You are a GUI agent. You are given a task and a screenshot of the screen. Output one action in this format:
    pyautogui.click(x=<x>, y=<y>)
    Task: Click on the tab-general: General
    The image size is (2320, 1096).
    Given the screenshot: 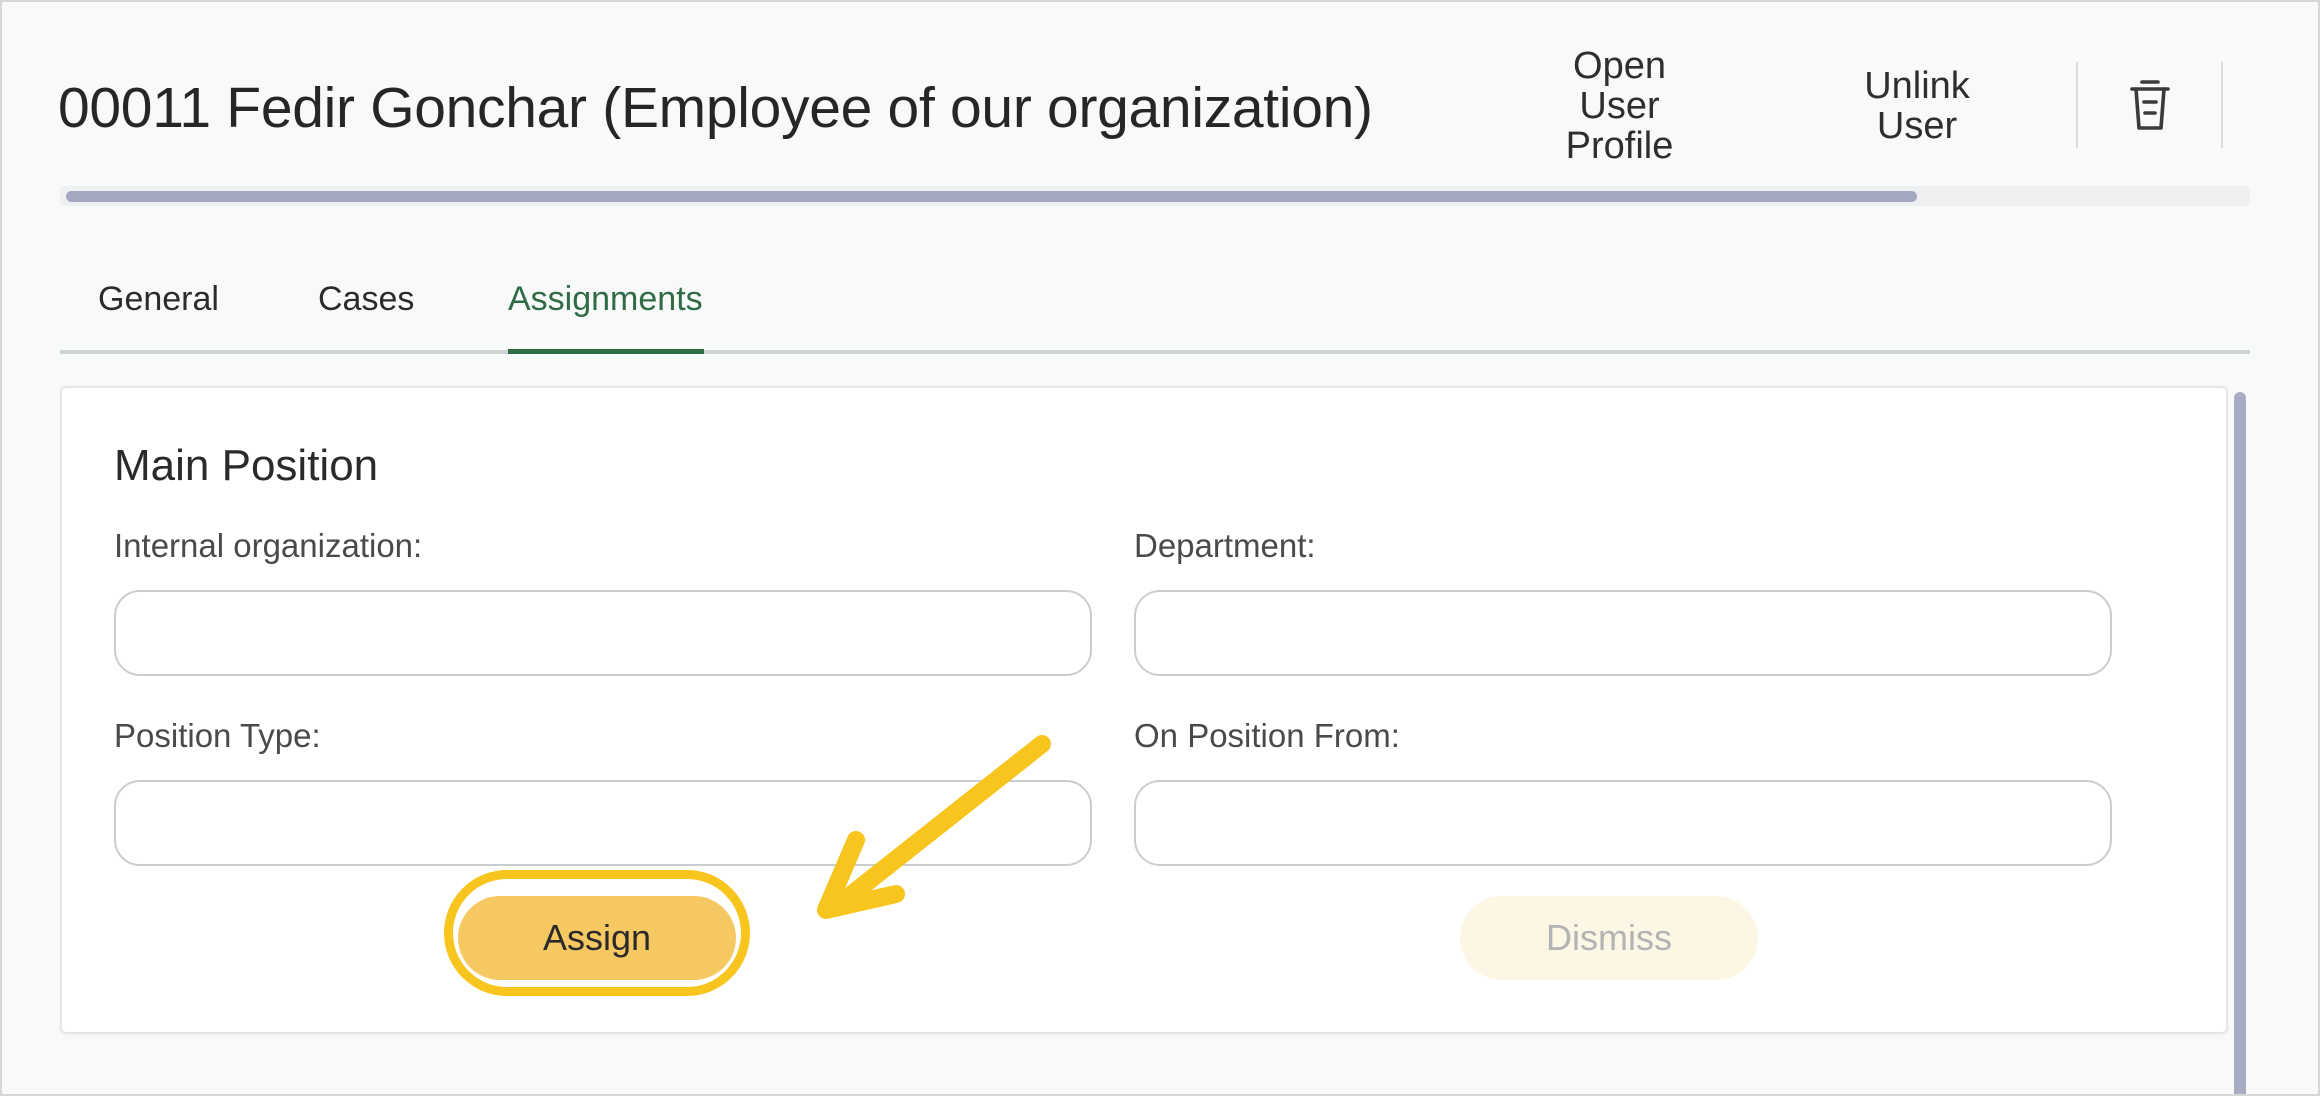 What is the action you would take?
    pyautogui.click(x=158, y=299)
    